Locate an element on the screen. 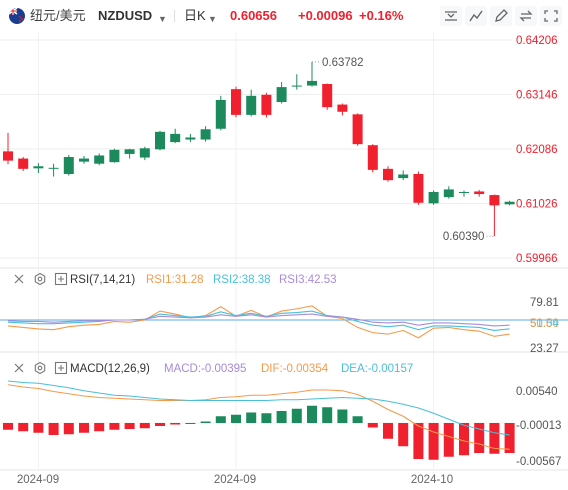 This screenshot has height=490, width=568. high-annotation: 0.63782 is located at coordinates (343, 63).